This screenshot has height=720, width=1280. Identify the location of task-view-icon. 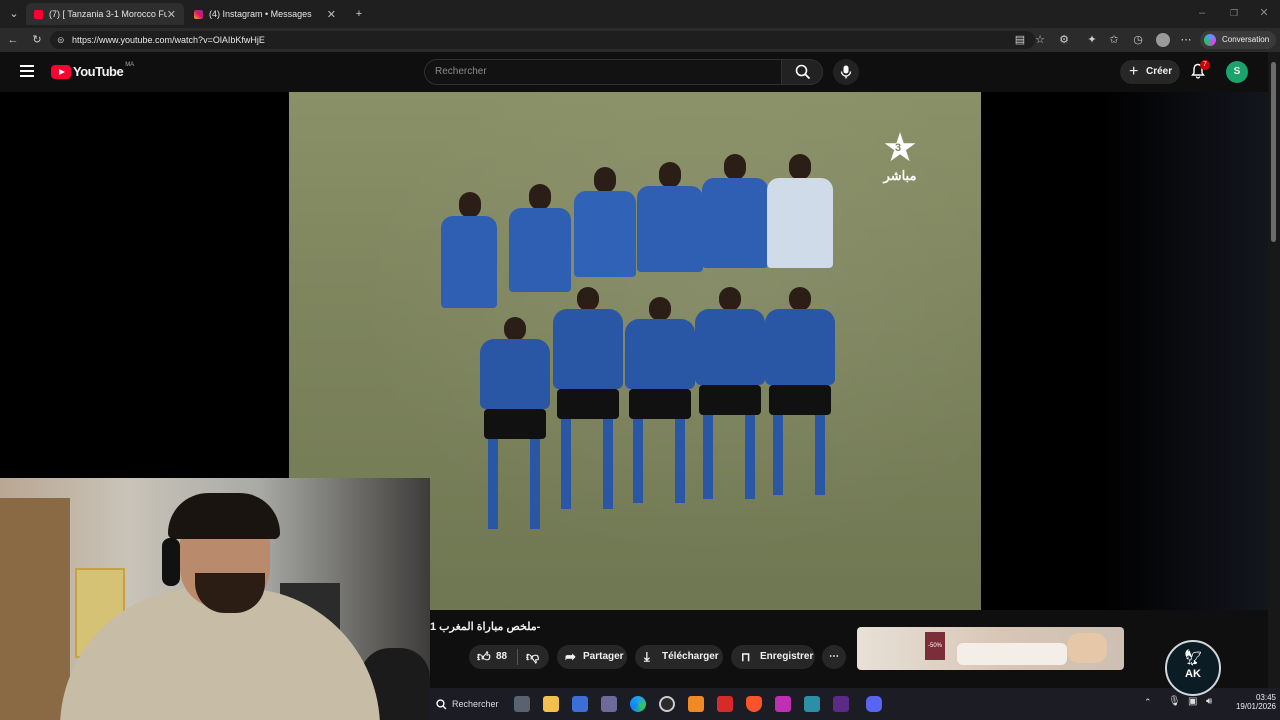
(522, 704).